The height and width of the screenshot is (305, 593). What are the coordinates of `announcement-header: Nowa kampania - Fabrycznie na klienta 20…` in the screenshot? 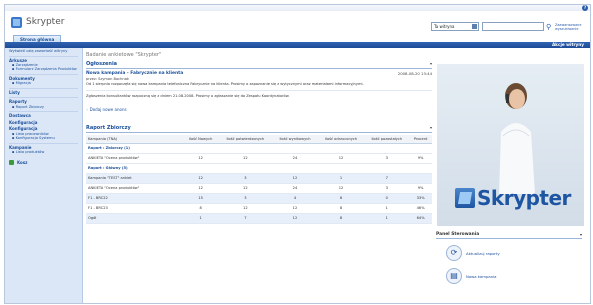 It's located at (259, 73).